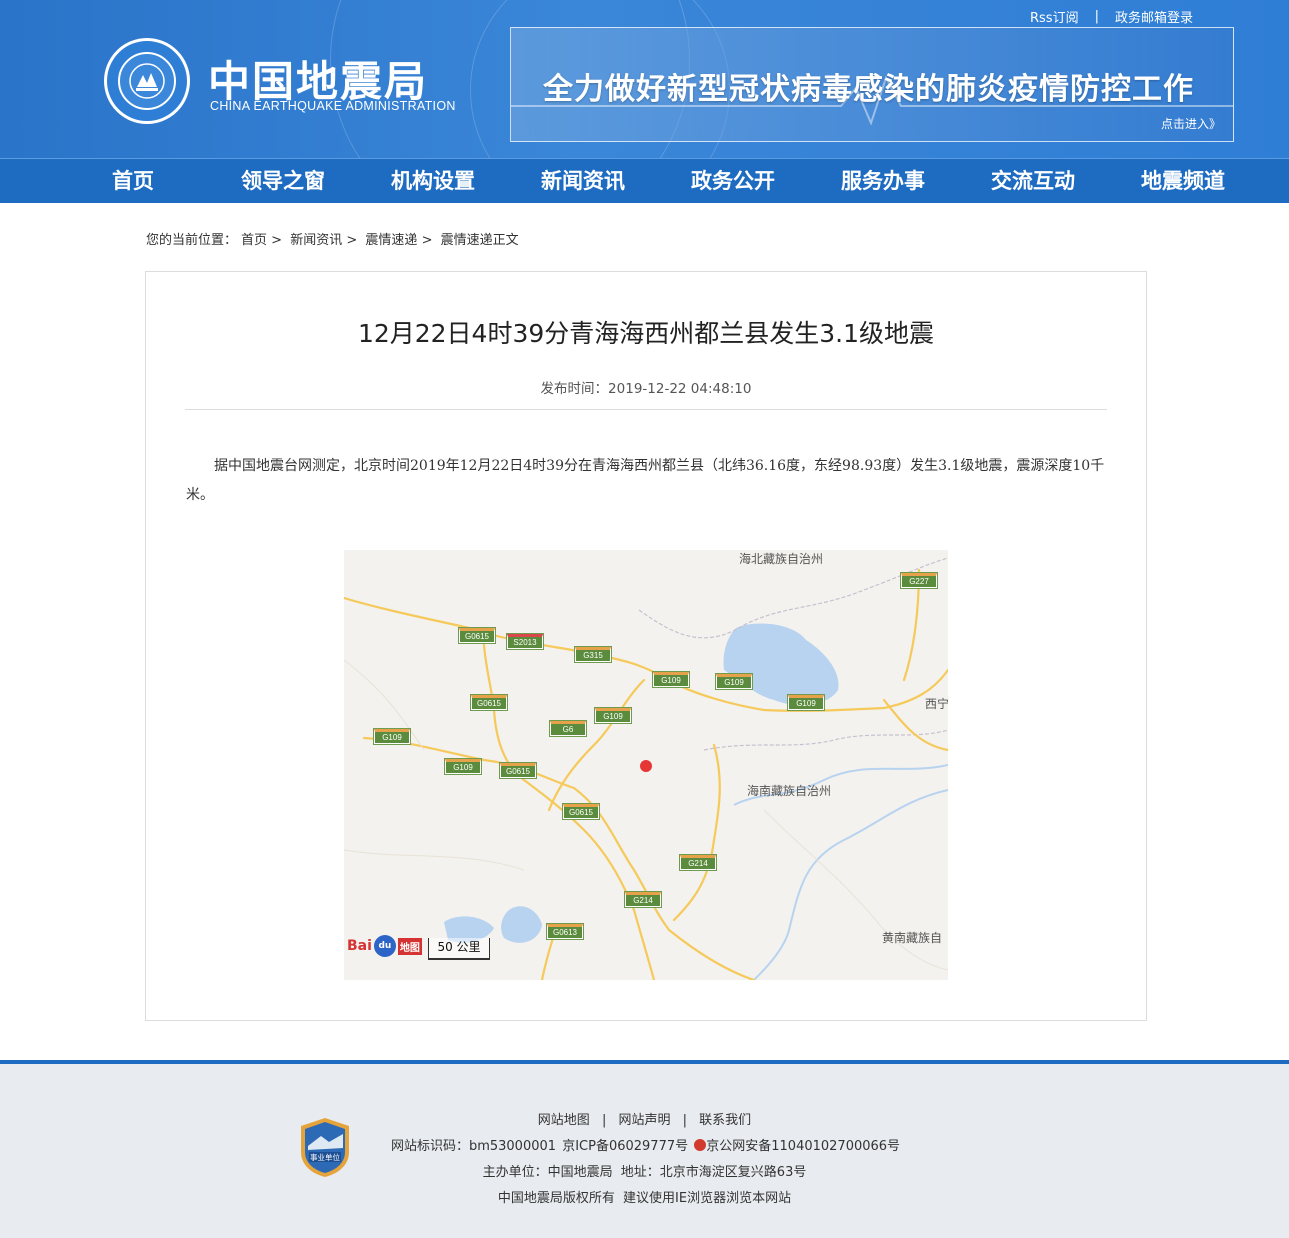 This screenshot has height=1238, width=1289. I want to click on baidu-paw-icon: du, so click(384, 946).